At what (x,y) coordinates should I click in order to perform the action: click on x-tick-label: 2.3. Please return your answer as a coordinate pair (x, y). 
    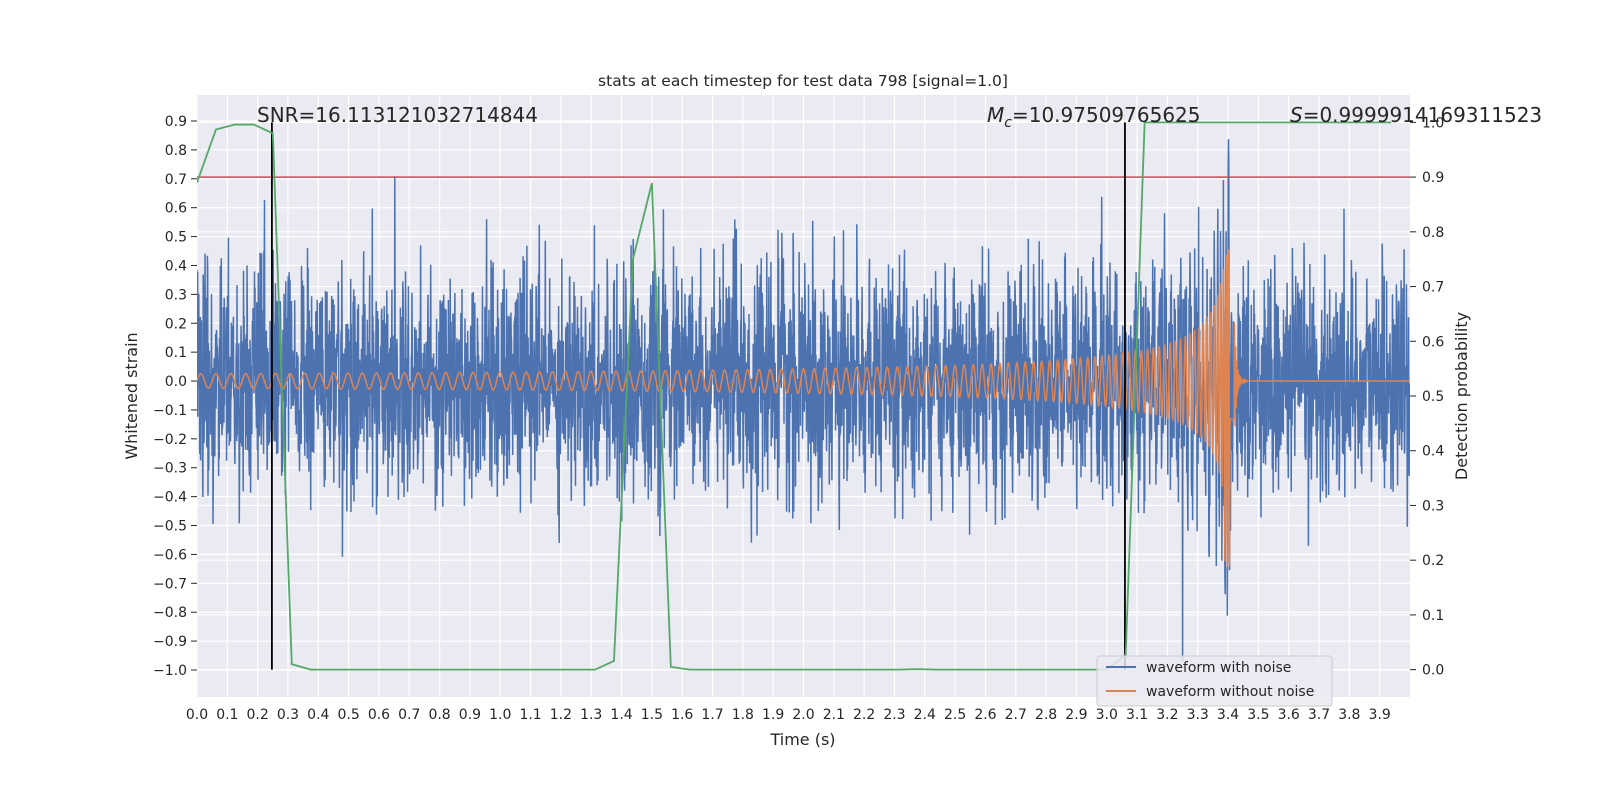
    Looking at the image, I should click on (894, 715).